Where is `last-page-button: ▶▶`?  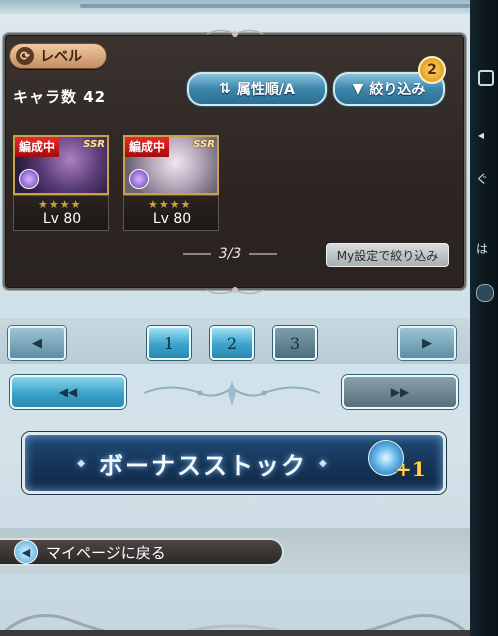 last-page-button: ▶▶ is located at coordinates (400, 392).